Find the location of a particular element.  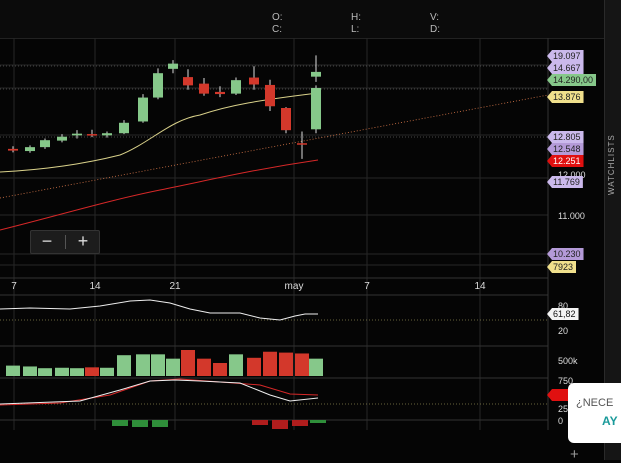

price-tag: 11.769 is located at coordinates (565, 182).